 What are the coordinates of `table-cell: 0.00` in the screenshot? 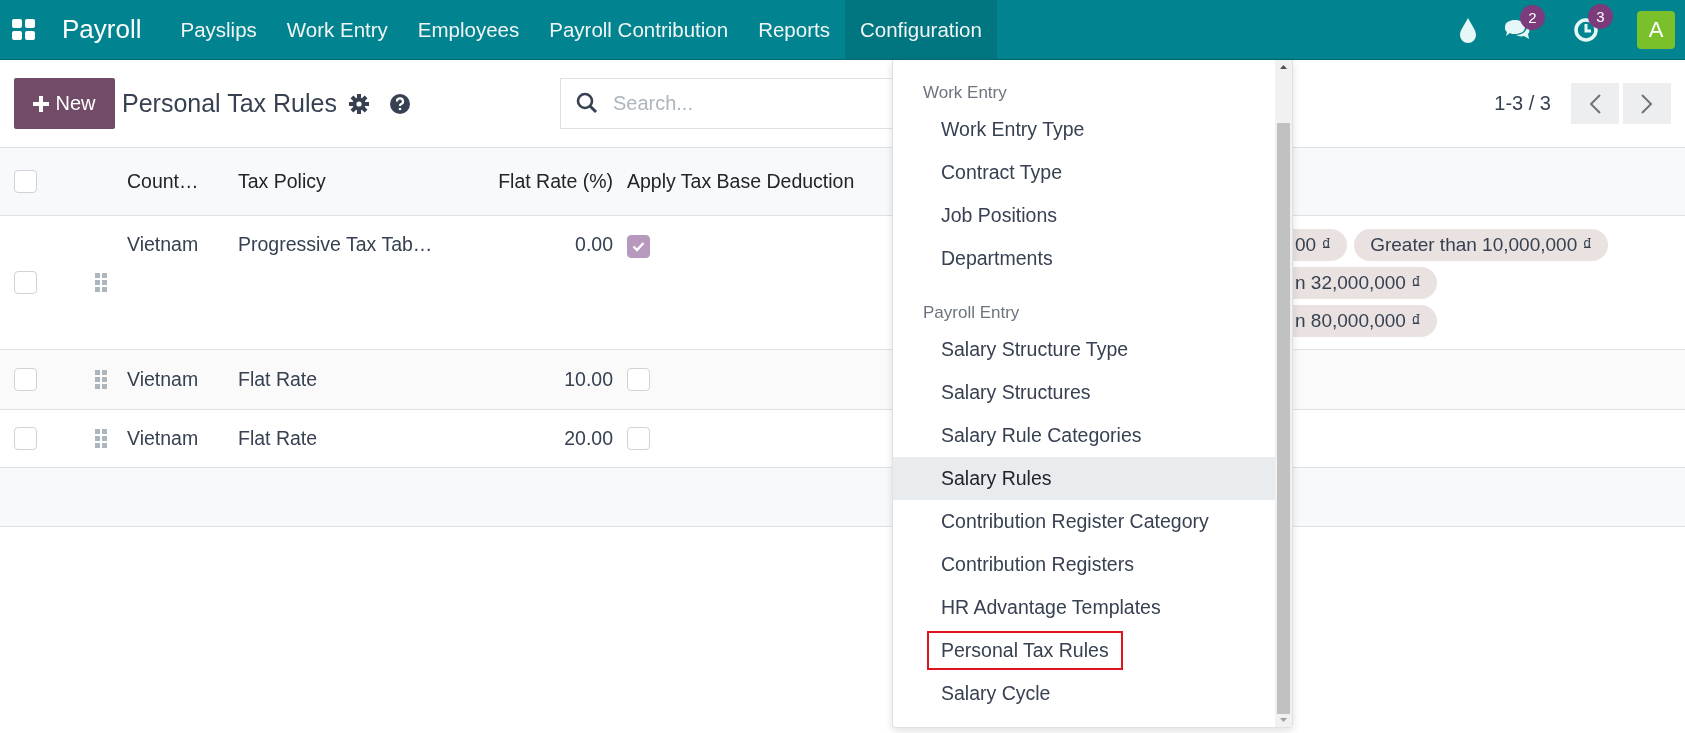 It's located at (594, 244).